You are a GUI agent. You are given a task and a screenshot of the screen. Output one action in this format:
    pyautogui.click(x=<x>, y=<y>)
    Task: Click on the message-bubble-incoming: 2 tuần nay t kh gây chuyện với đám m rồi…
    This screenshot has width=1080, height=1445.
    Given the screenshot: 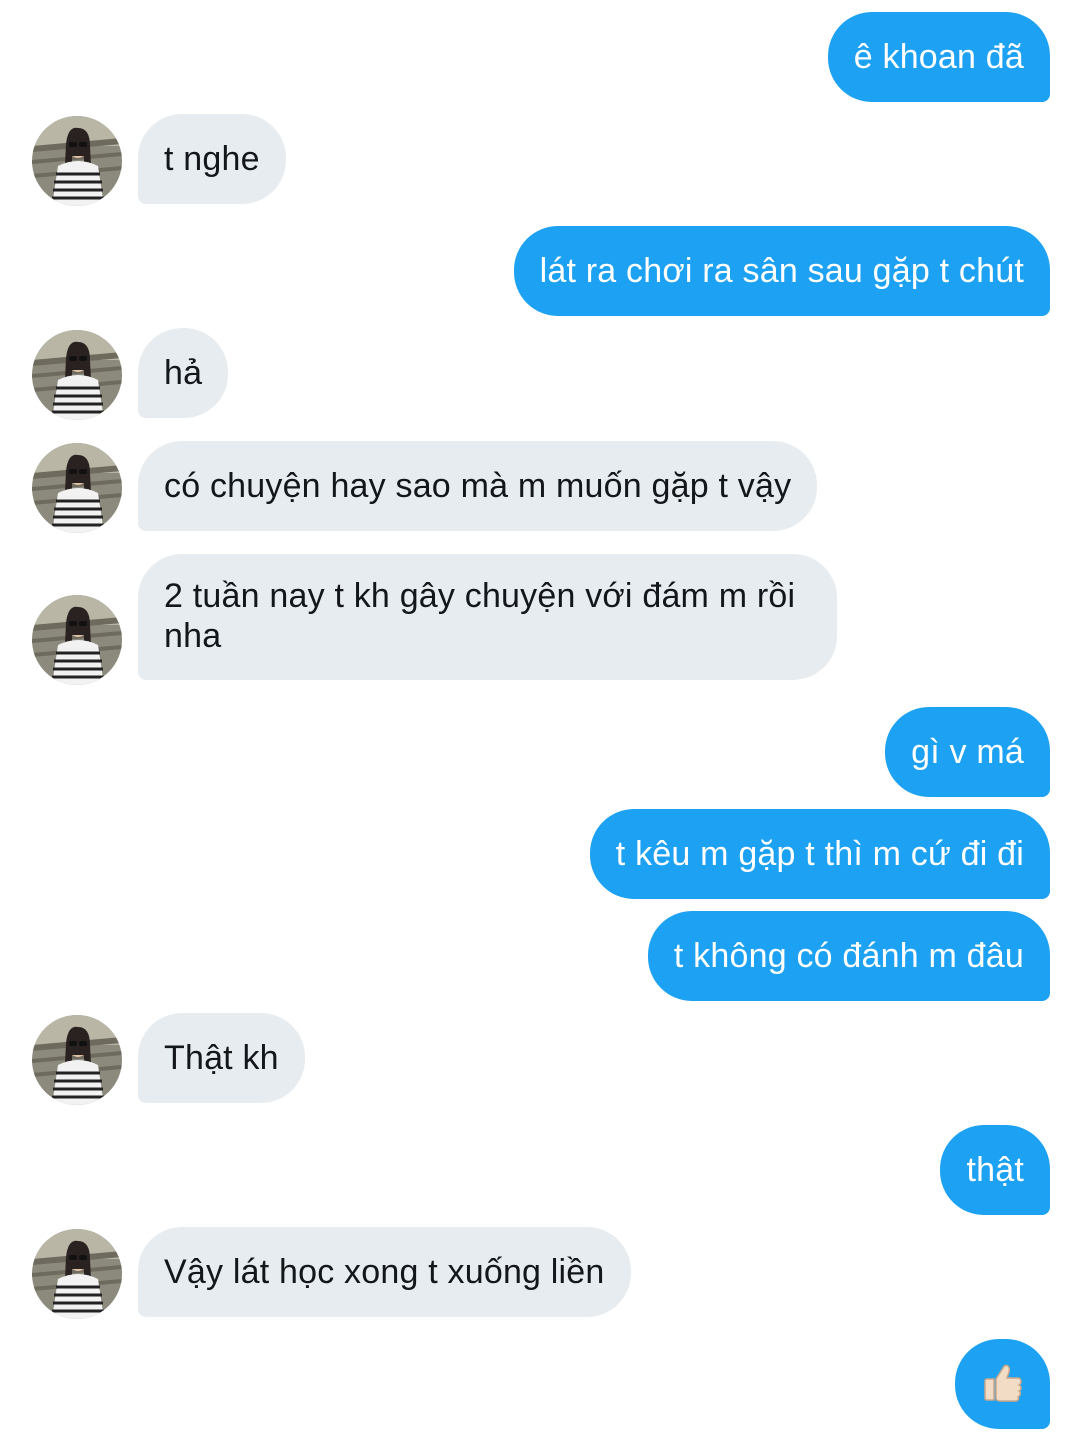 What is the action you would take?
    pyautogui.click(x=487, y=617)
    